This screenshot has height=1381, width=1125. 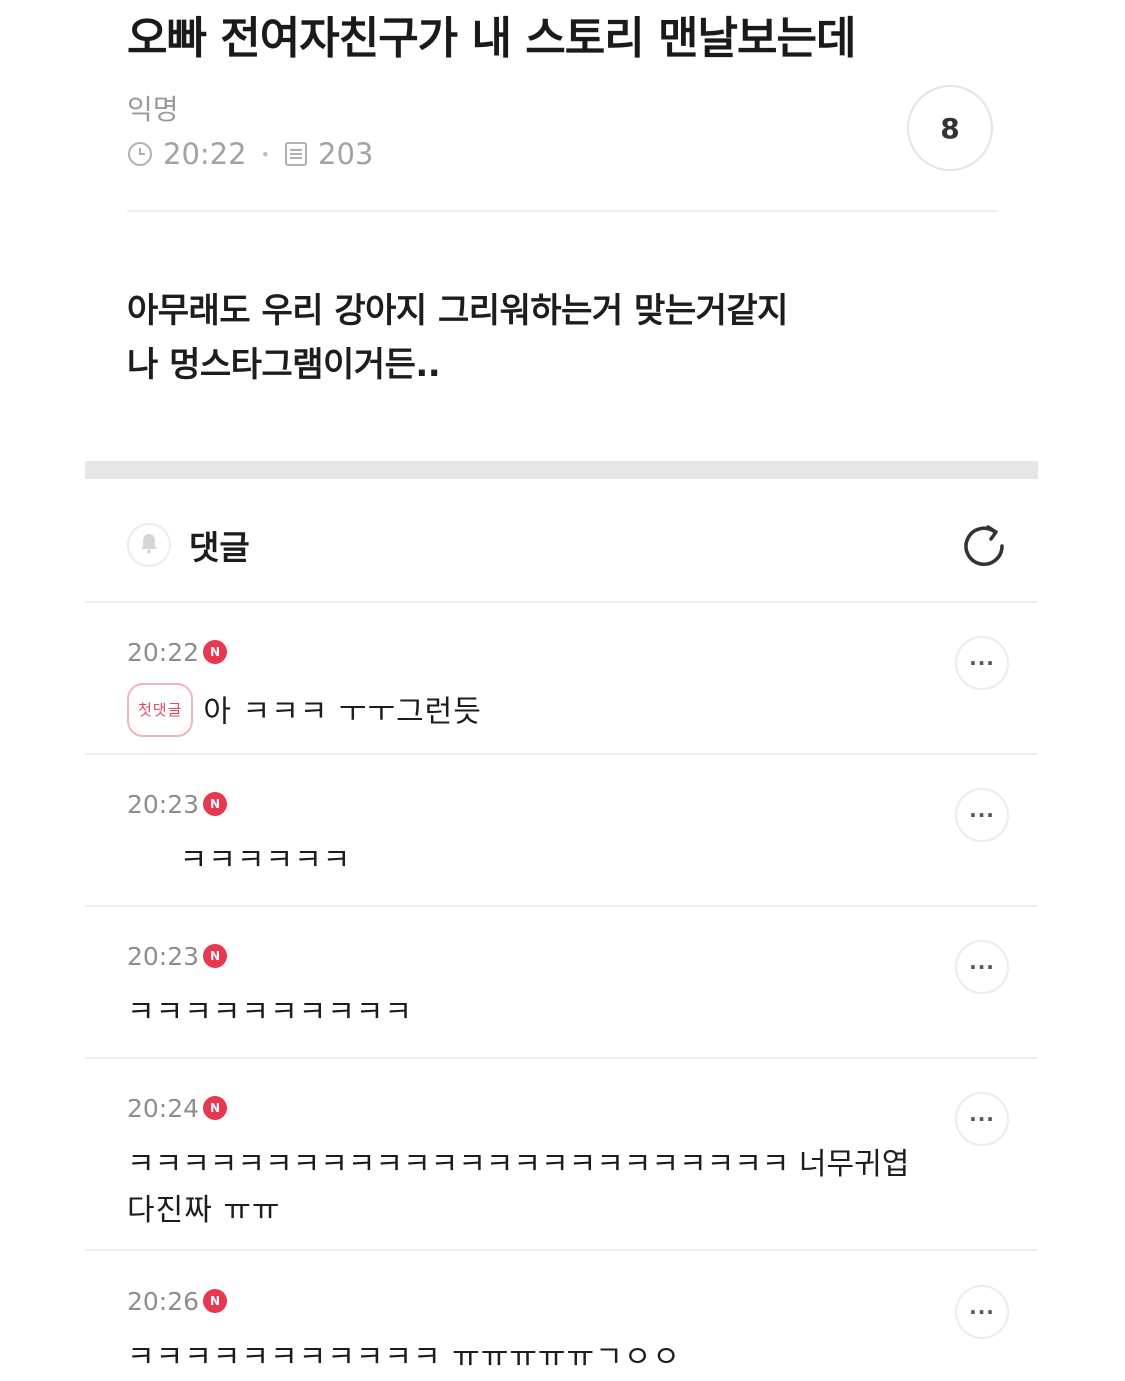 I want to click on comment-time: 20:26, so click(x=163, y=1301).